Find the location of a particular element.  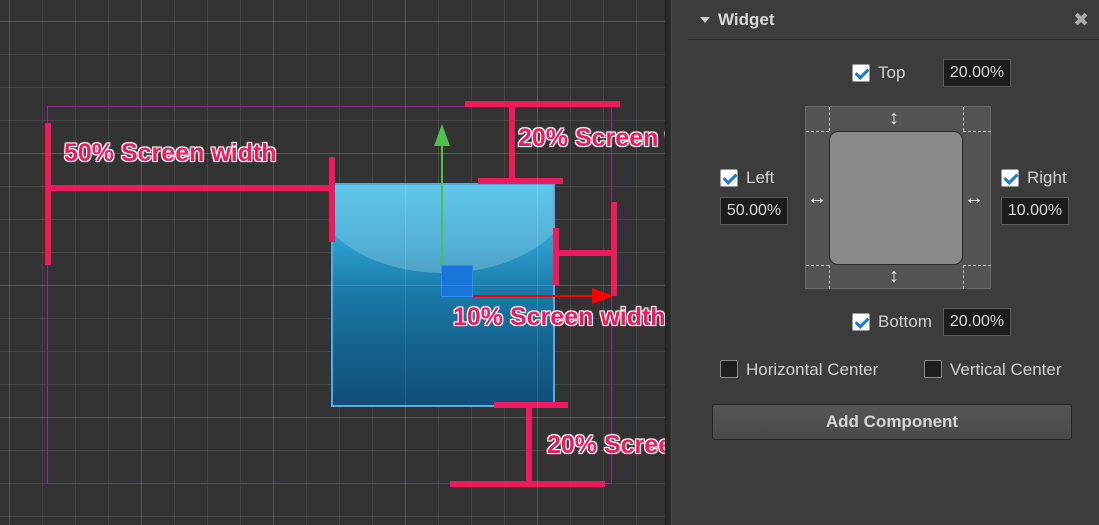

alignment-diagram: ↕ ↕ ↔ ↔ is located at coordinates (898, 197).